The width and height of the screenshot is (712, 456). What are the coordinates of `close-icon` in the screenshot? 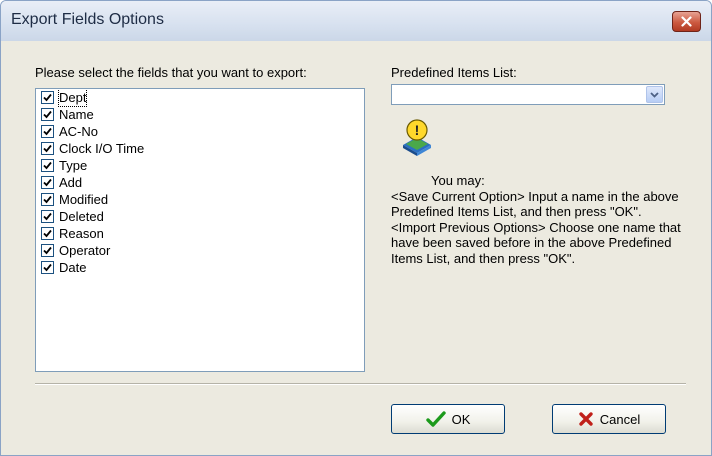 It's located at (686, 21).